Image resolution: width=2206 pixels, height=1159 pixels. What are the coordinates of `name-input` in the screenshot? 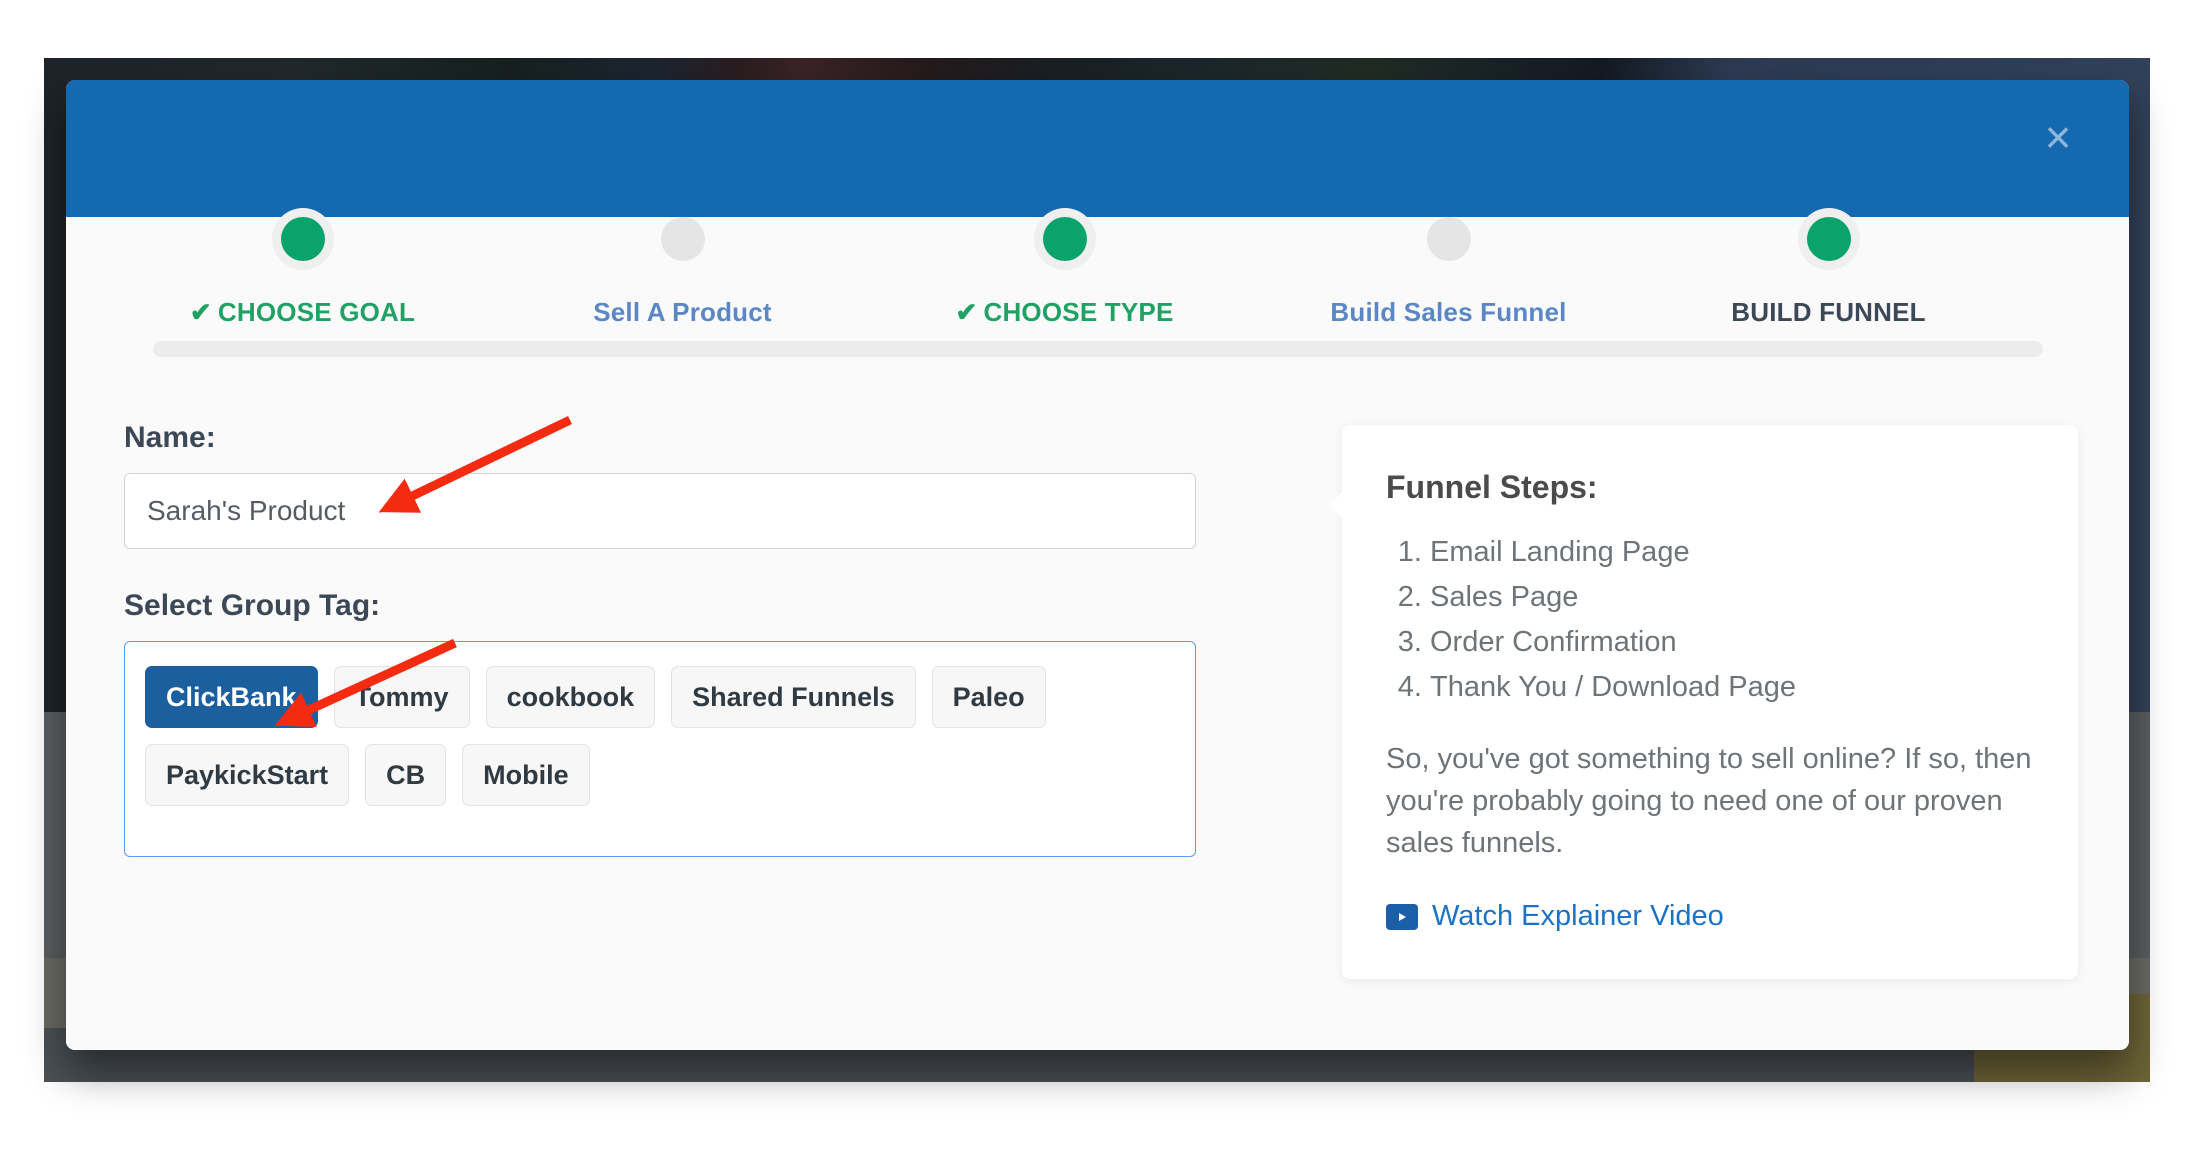 It's located at (660, 511).